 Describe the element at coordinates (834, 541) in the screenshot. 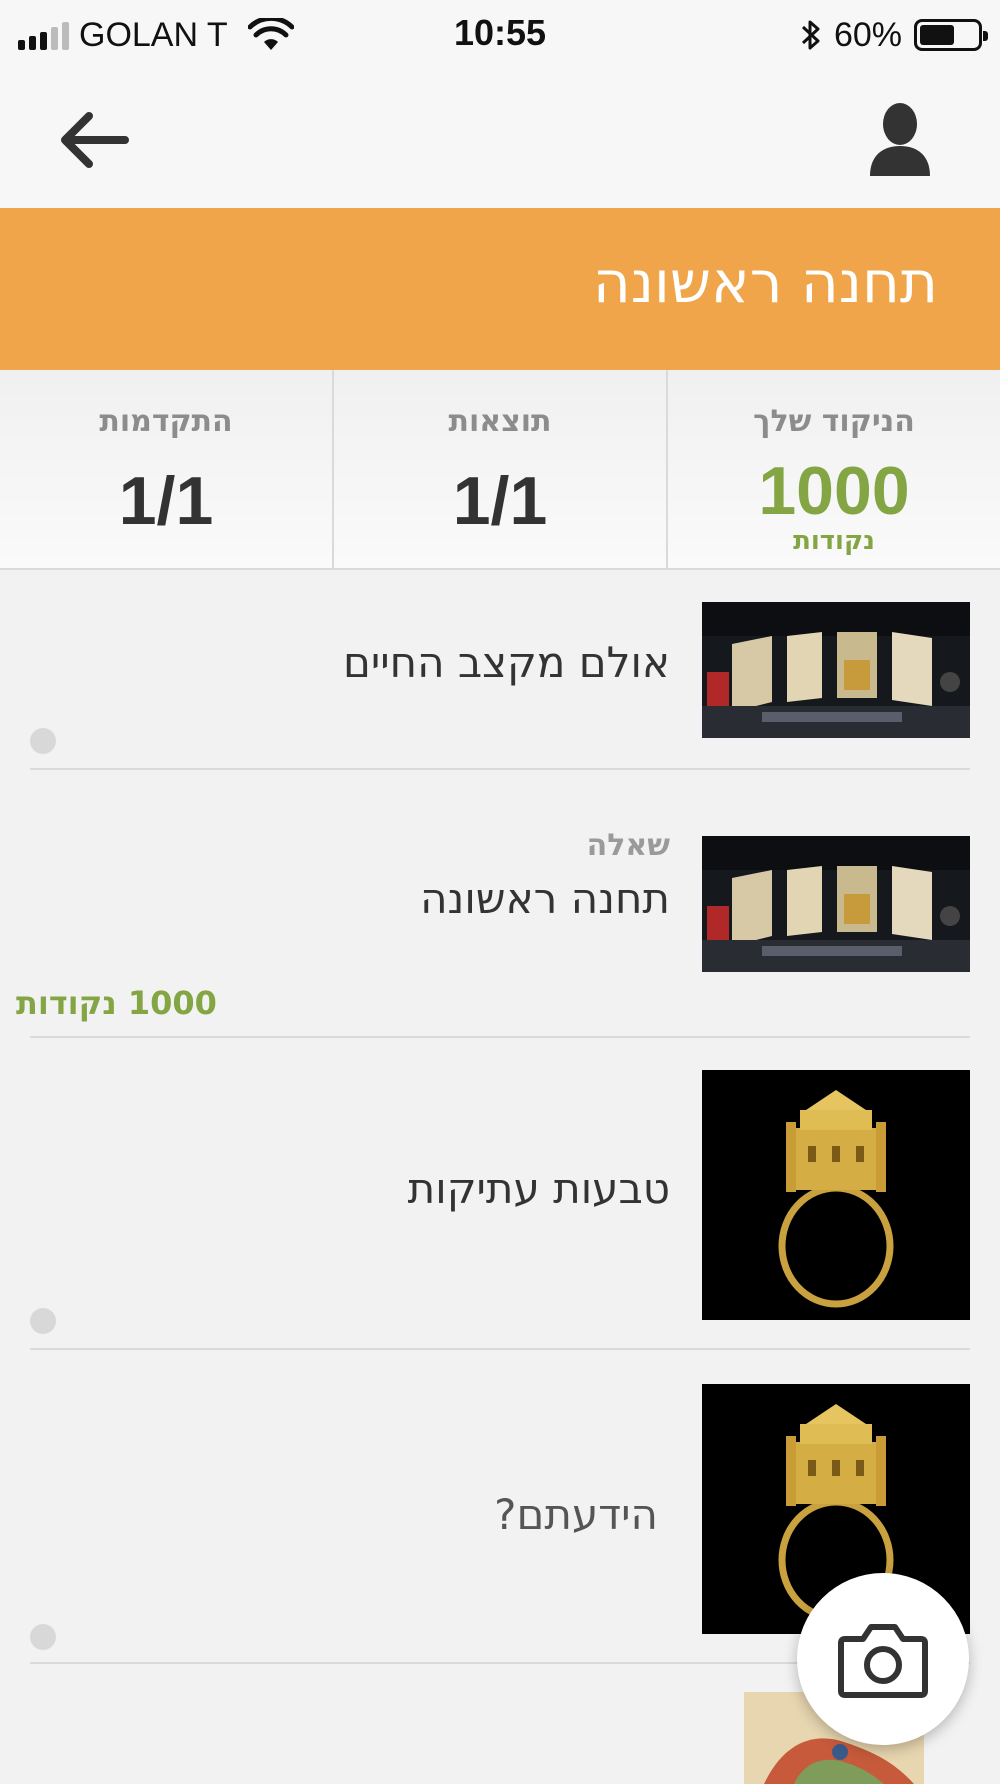

I see `score-unit: נקודות` at that location.